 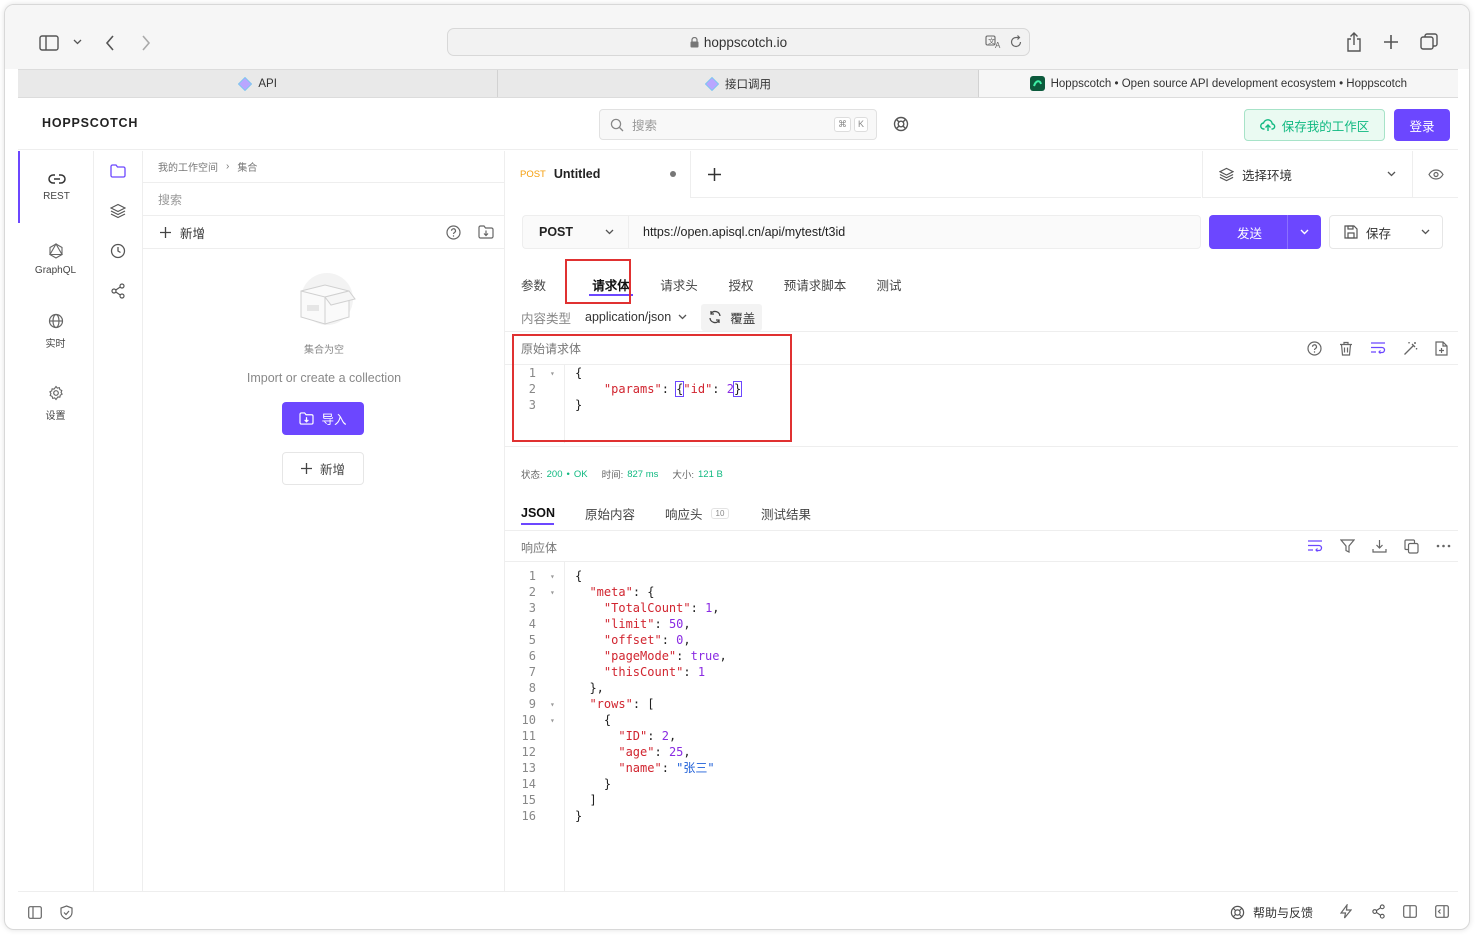 I want to click on tab-test-results: 测试结果, so click(x=801, y=513).